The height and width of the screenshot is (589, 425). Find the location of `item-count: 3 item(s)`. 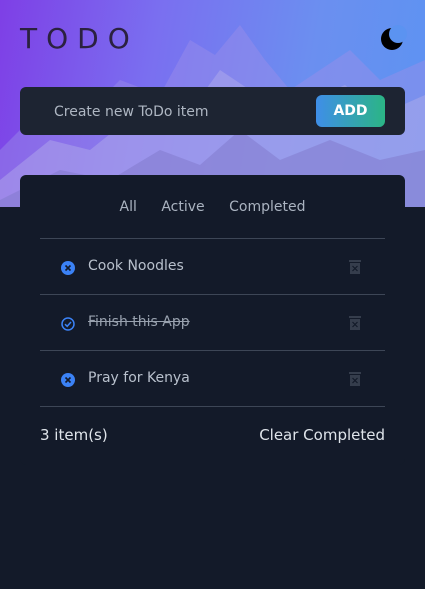

item-count: 3 item(s) is located at coordinates (74, 435).